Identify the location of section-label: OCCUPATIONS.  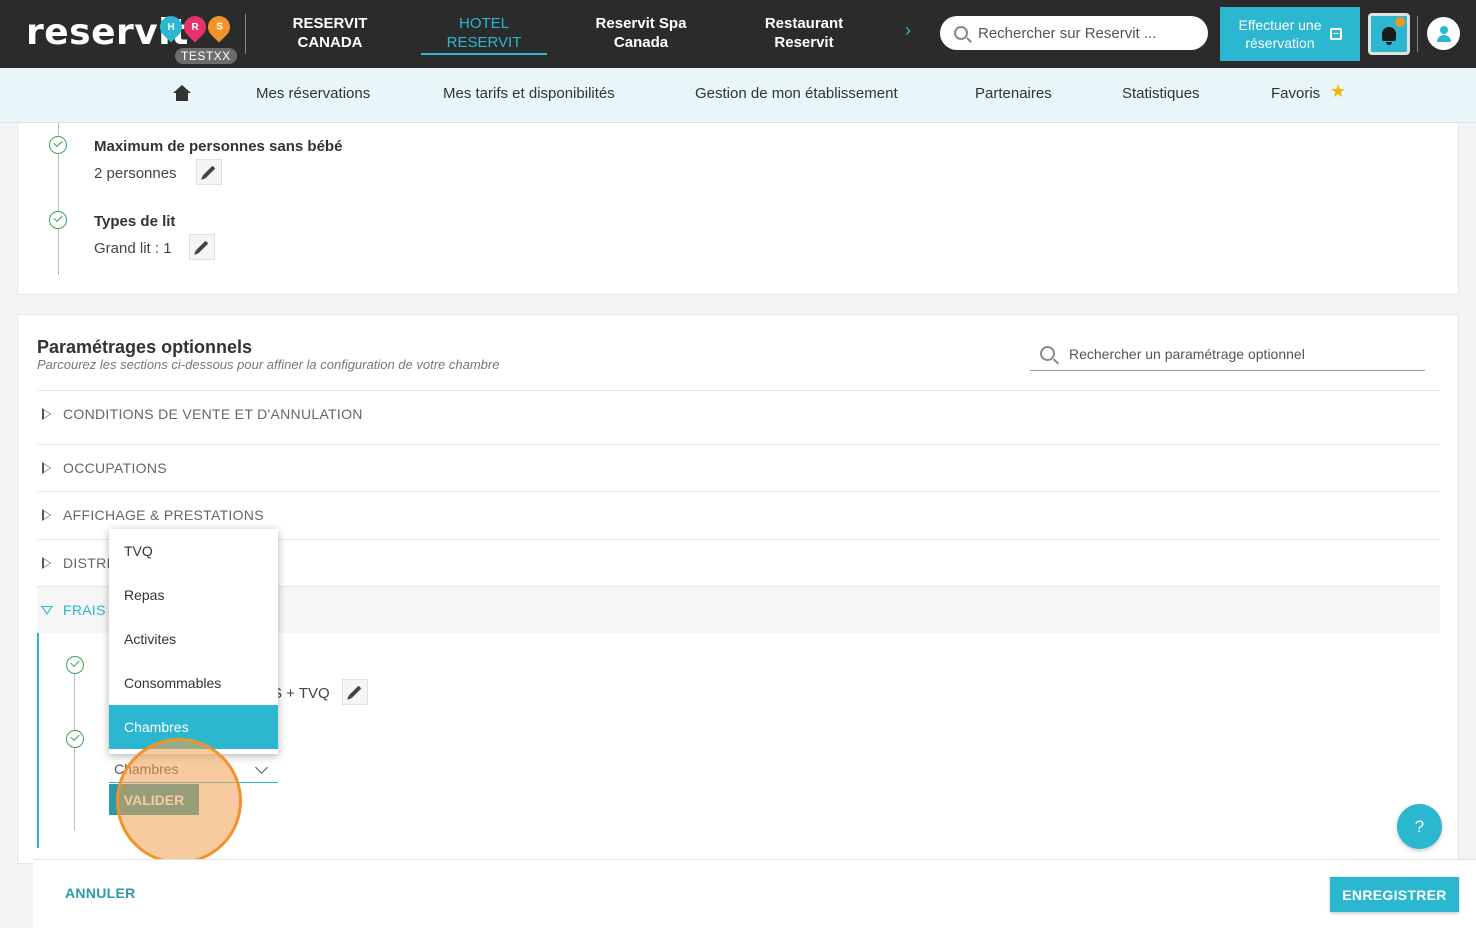
(115, 468).